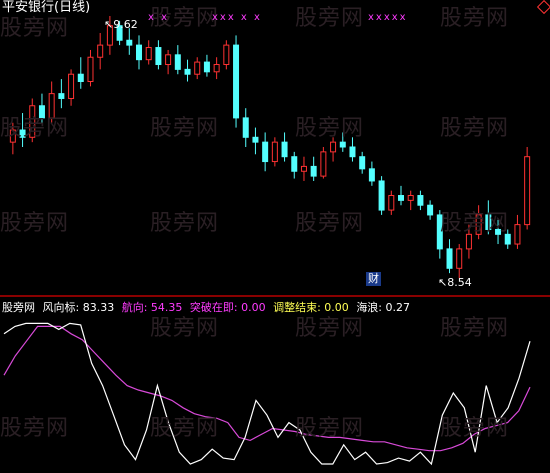 The height and width of the screenshot is (473, 550). Describe the element at coordinates (227, 307) in the screenshot. I see `legend-item: 突破在即: 0.00` at that location.